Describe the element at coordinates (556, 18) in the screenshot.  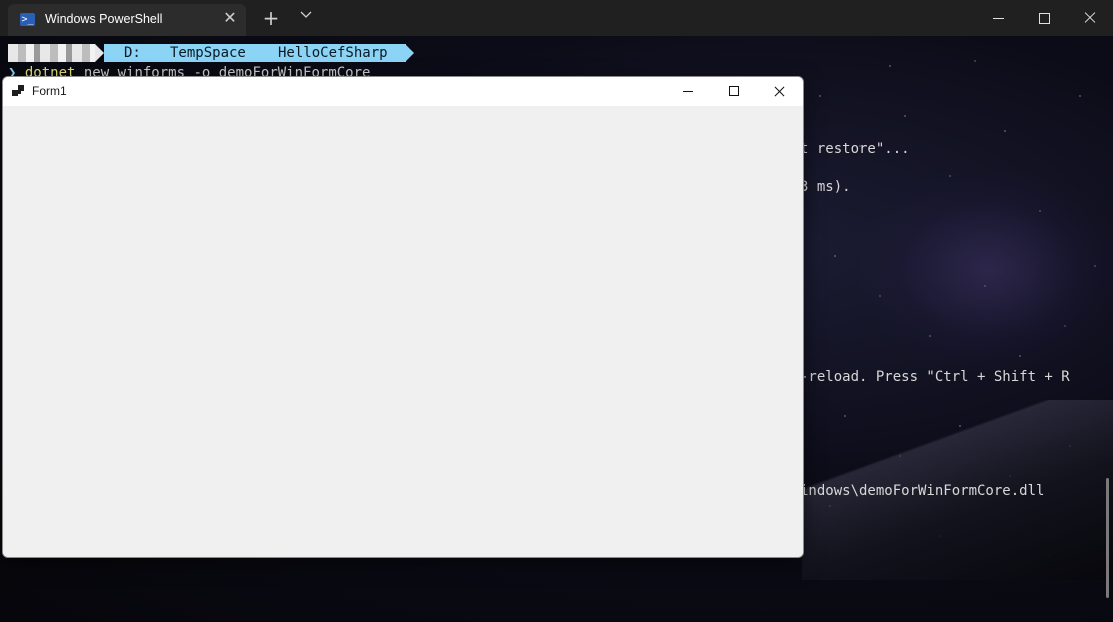
I see `terminal-titlebar: >_ Windows PowerShell ✕ +` at that location.